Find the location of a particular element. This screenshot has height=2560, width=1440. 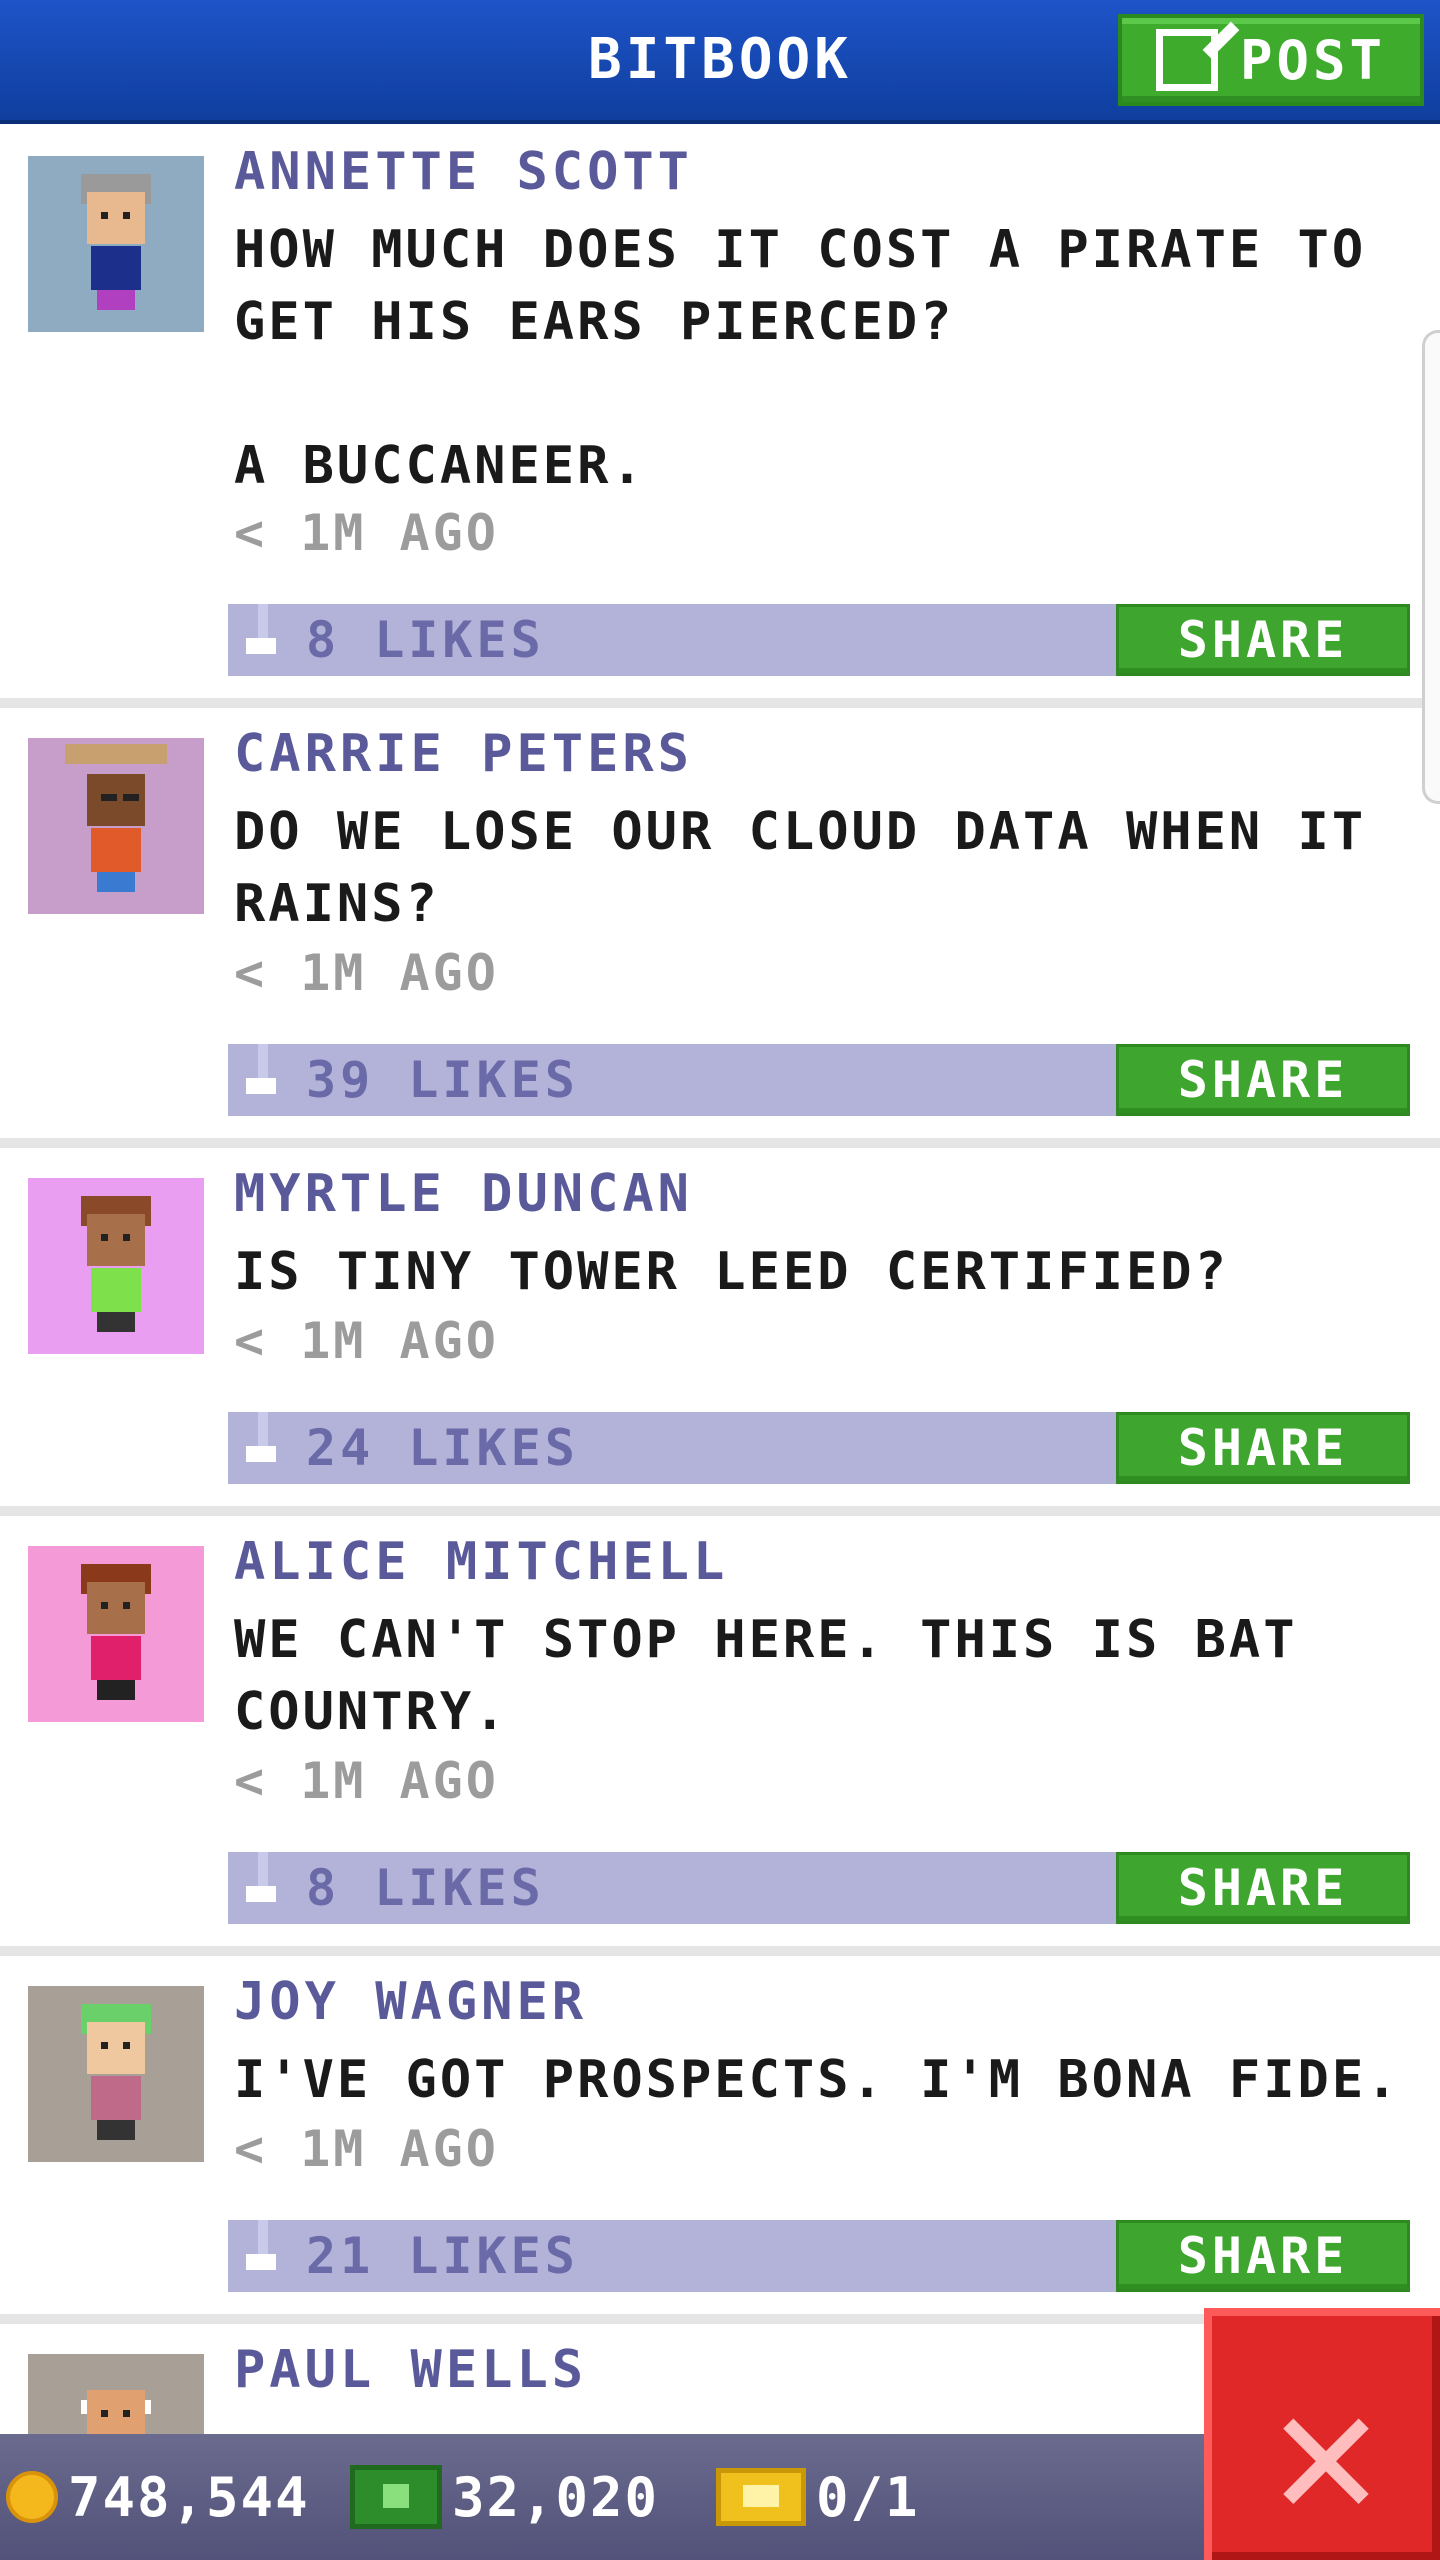

post-author: CARRIE PETERS is located at coordinates (463, 754).